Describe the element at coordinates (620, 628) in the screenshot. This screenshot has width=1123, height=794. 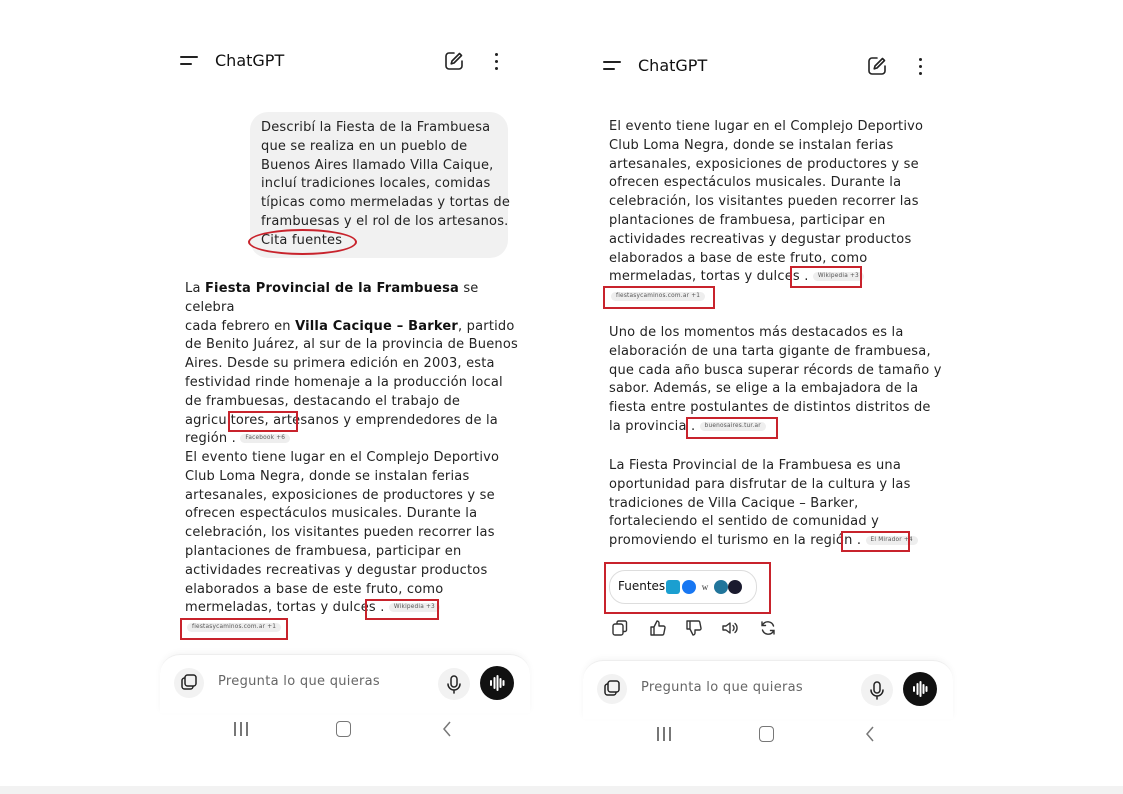
I see `copy-icon` at that location.